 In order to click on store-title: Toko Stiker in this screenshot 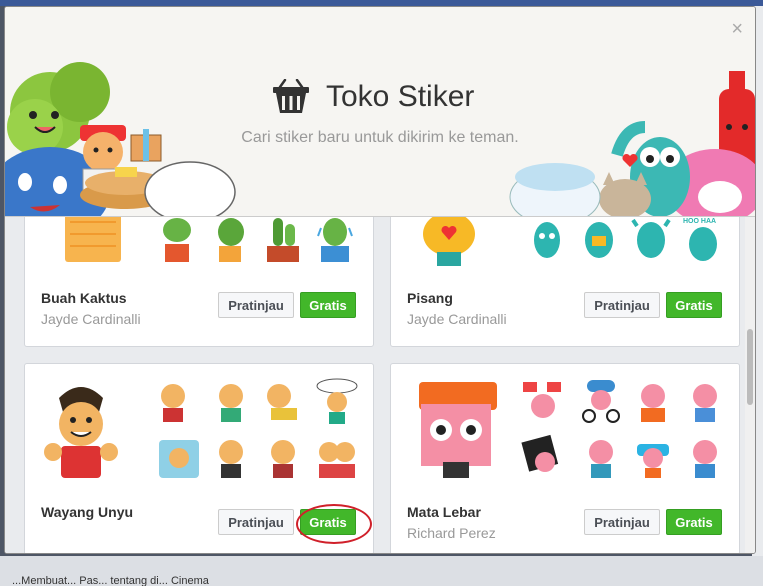, I will do `click(400, 96)`.